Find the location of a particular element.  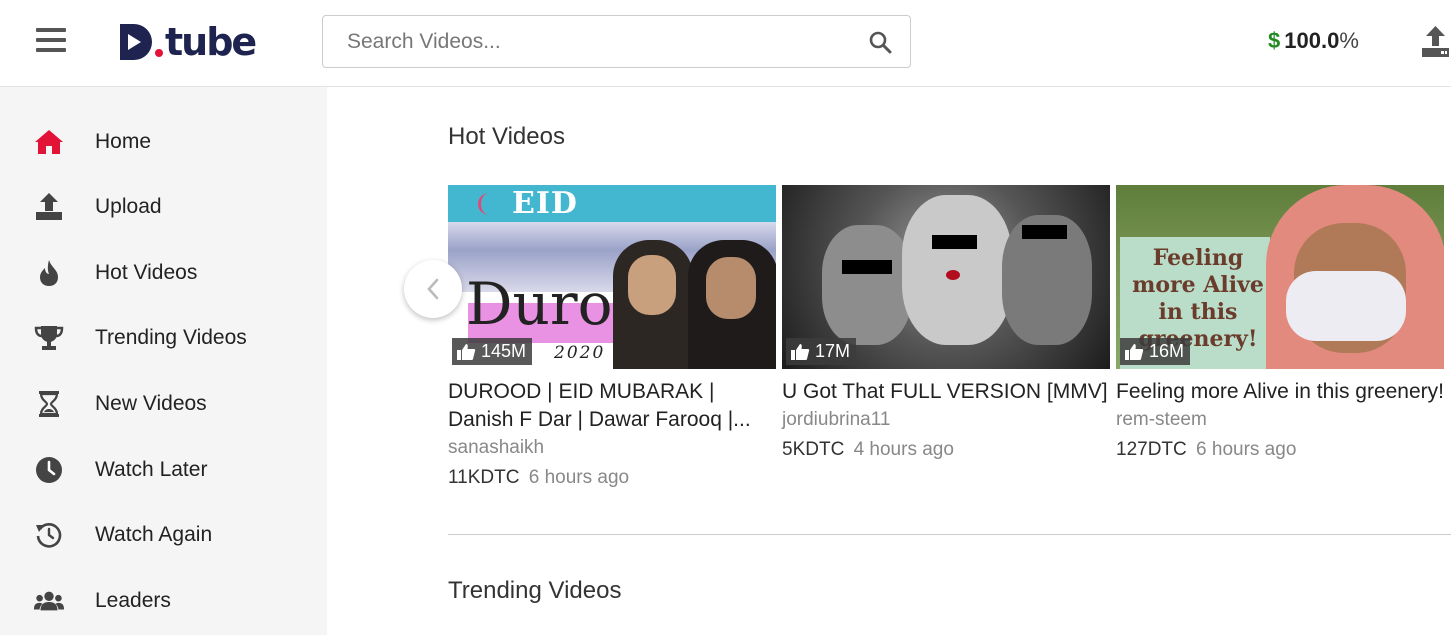

sidebar-item-label: Trending Videos is located at coordinates (171, 337).